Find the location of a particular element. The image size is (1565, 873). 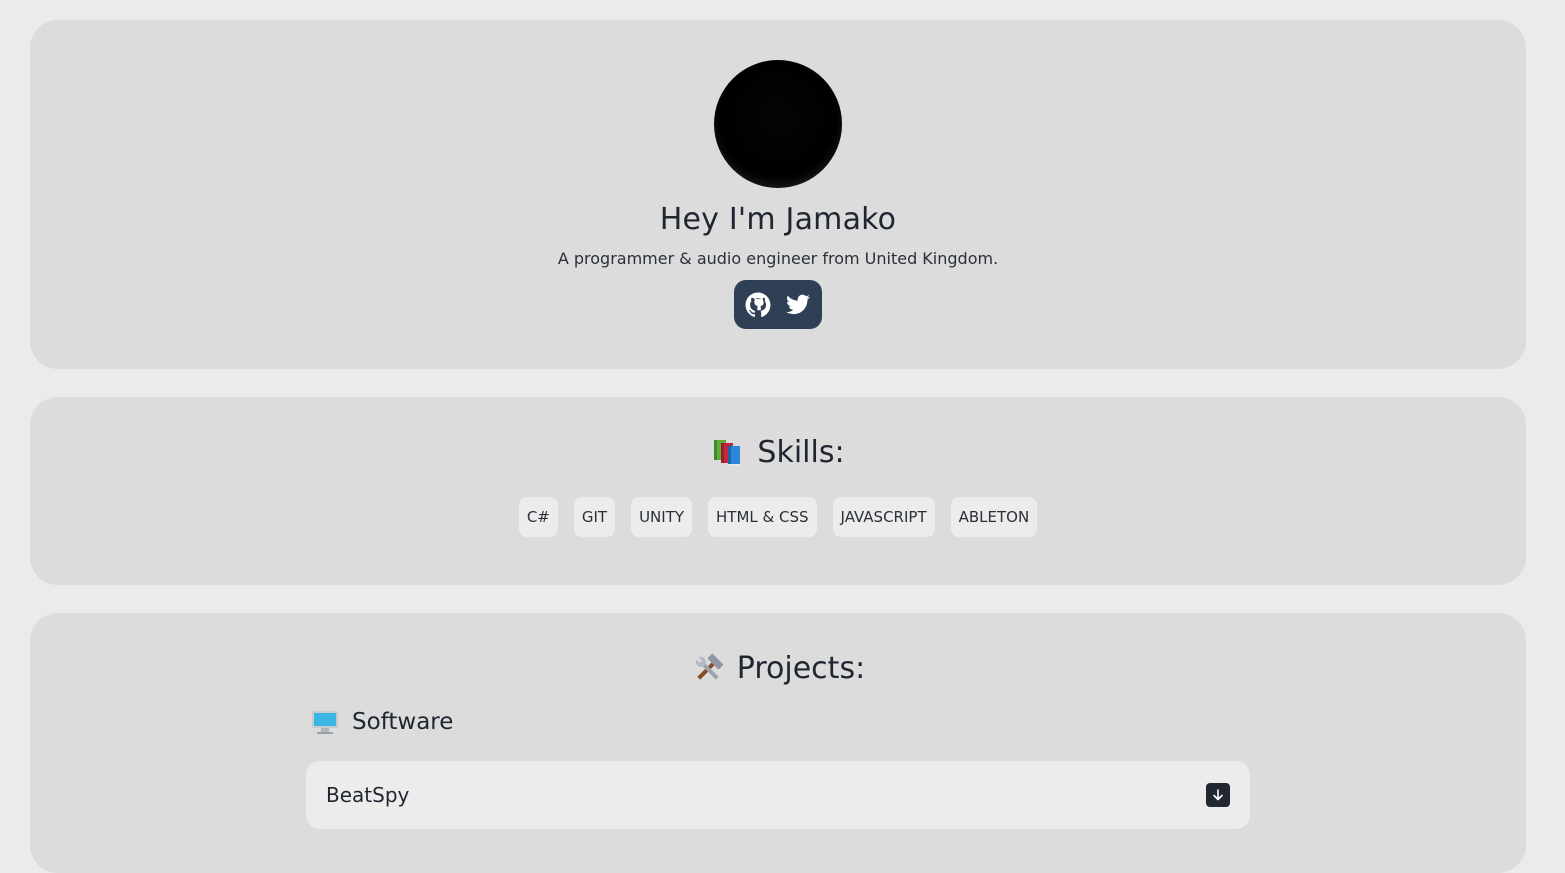

hammer-and-wrench-icon is located at coordinates (708, 669).